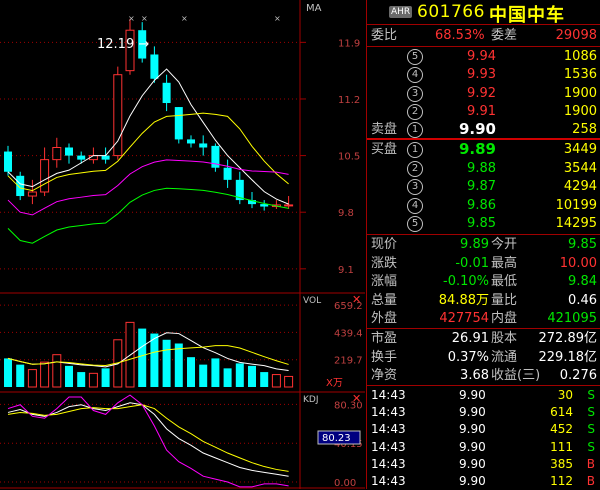  What do you see at coordinates (384, 319) in the screenshot?
I see `quote-label: 外盘` at bounding box center [384, 319].